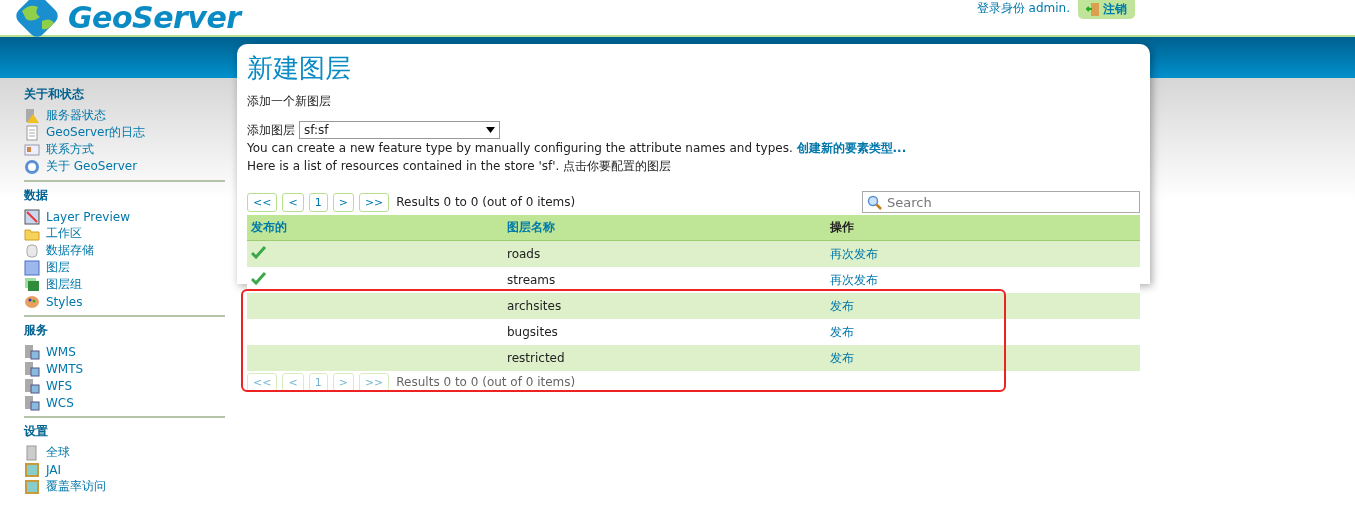 This screenshot has height=516, width=1355. I want to click on login-text: 登录身份 admin., so click(1023, 8).